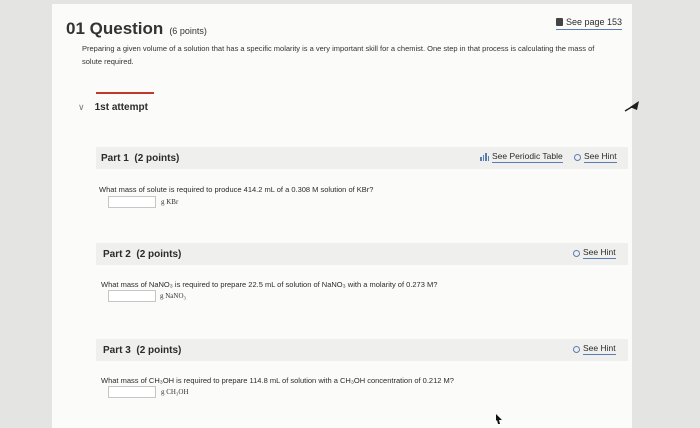  What do you see at coordinates (132, 392) in the screenshot?
I see `part-3-answer-input` at bounding box center [132, 392].